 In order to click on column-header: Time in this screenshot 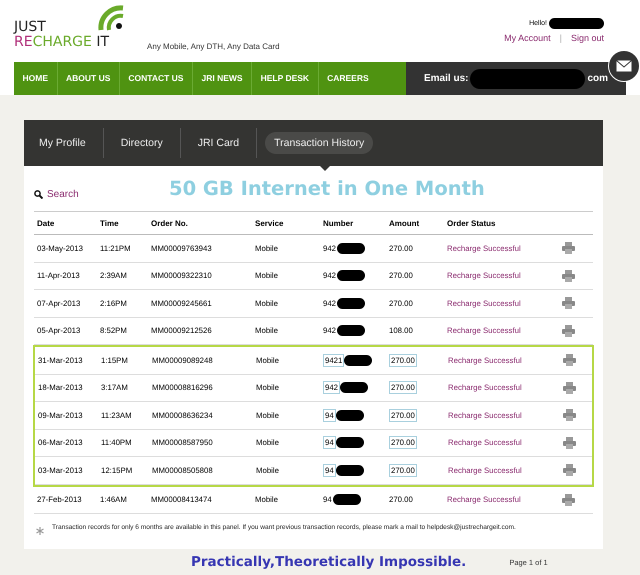, I will do `click(109, 223)`.